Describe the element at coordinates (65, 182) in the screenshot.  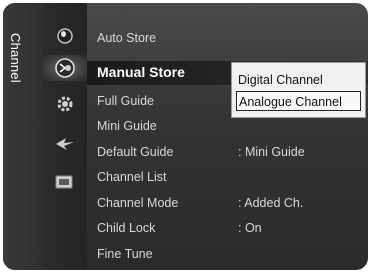
I see `application-icon` at that location.